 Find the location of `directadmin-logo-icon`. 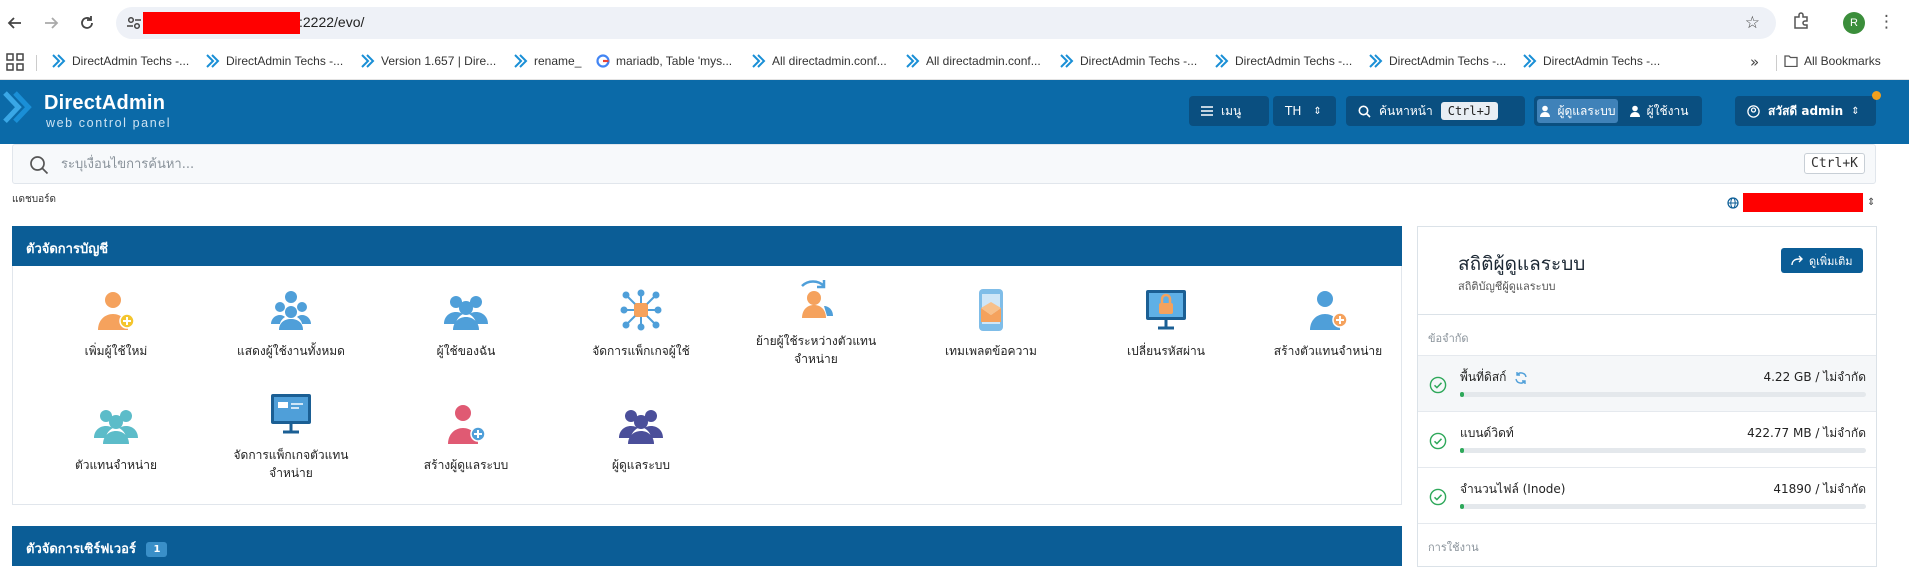

directadmin-logo-icon is located at coordinates (17, 107).